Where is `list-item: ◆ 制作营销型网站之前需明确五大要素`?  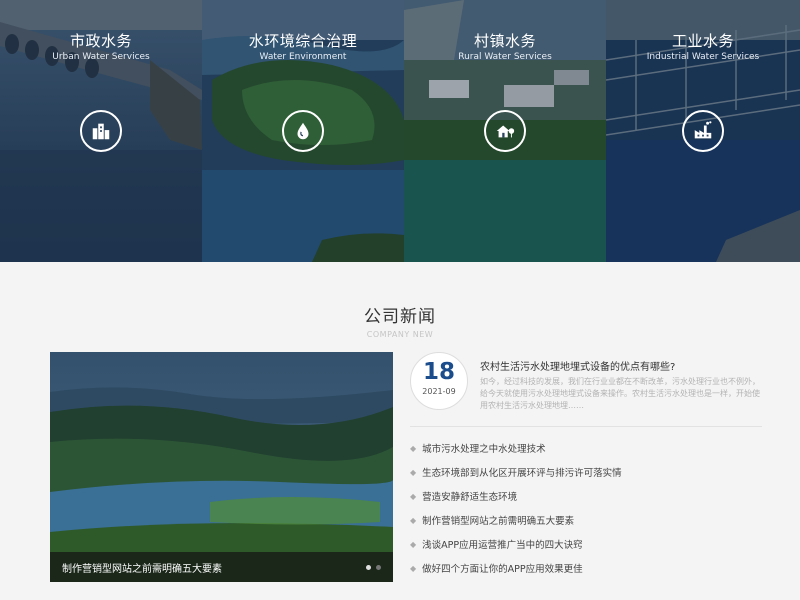 list-item: ◆ 制作营销型网站之前需明确五大要素 is located at coordinates (587, 520).